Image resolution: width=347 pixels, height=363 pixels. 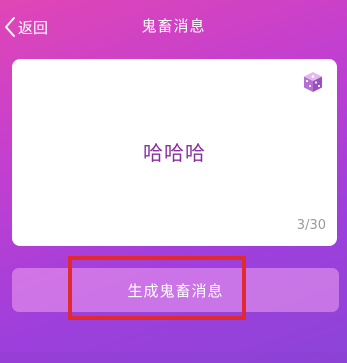 I want to click on generate-button-label: 生成鬼畜消息, so click(x=175, y=290).